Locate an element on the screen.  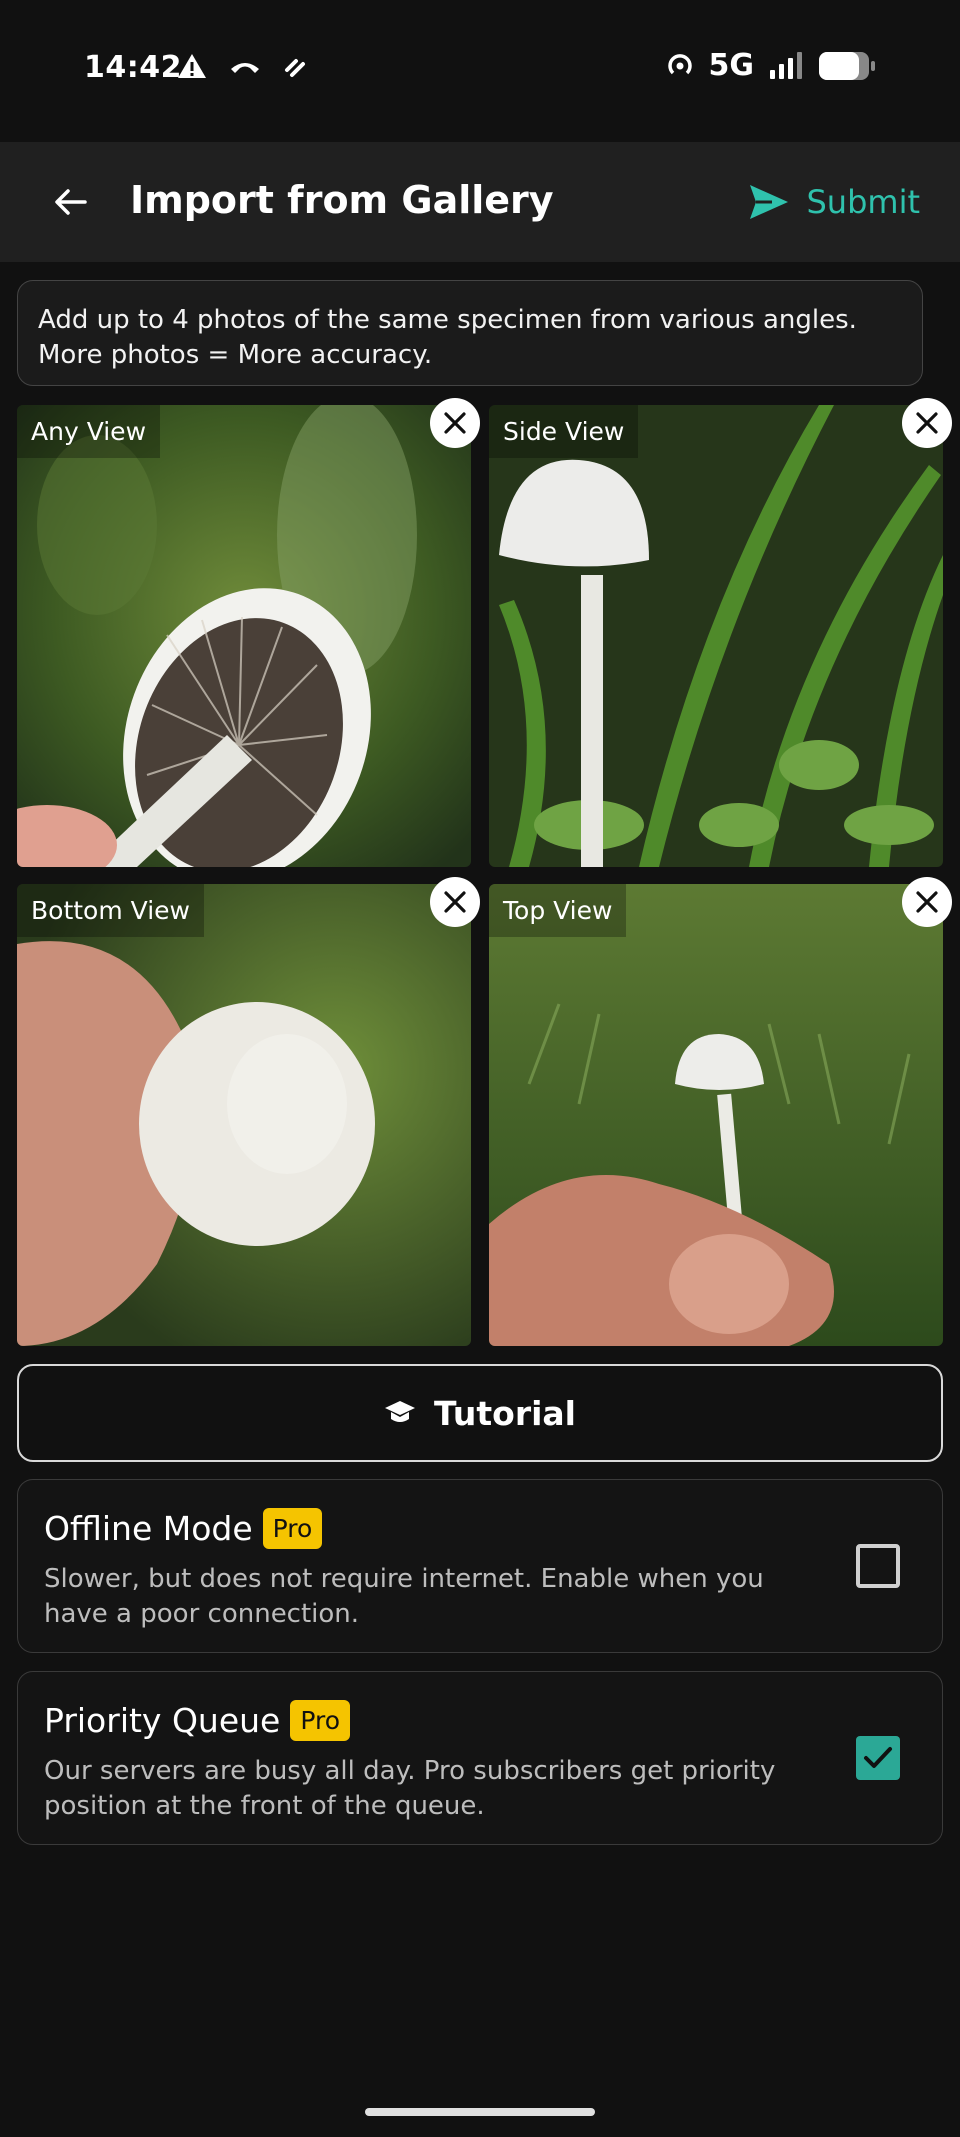
submit-button: Submit is located at coordinates (834, 202).